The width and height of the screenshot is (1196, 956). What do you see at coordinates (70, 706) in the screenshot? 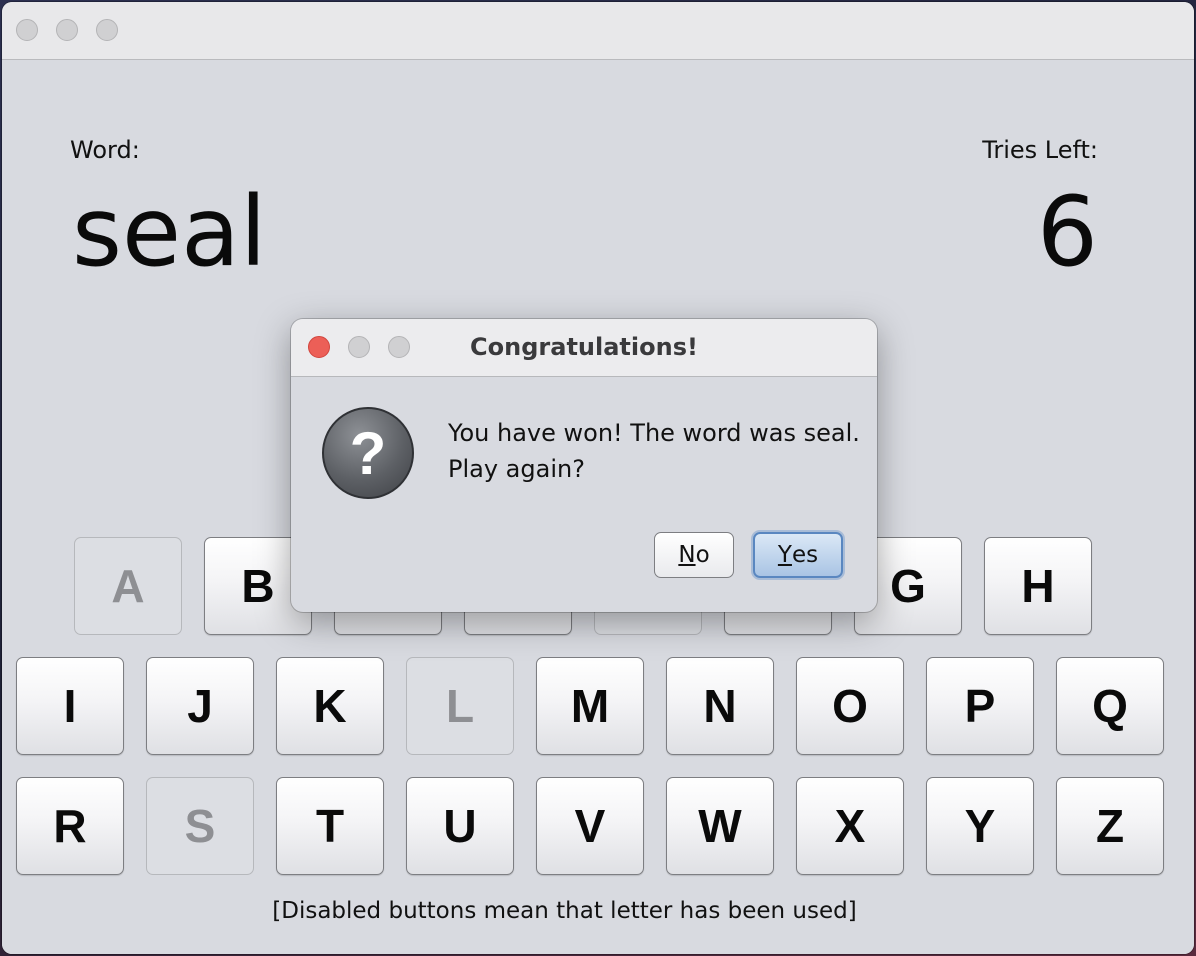
I see `letter-key-i: I` at bounding box center [70, 706].